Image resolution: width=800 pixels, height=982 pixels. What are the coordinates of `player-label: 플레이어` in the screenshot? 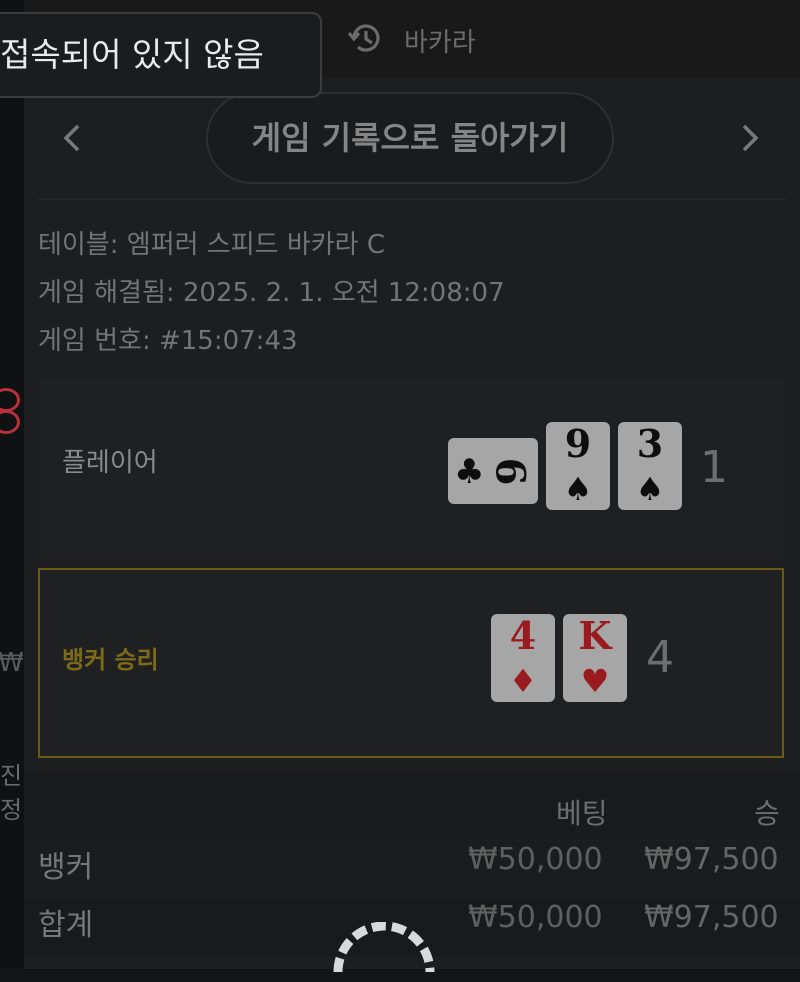 It's located at (110, 463).